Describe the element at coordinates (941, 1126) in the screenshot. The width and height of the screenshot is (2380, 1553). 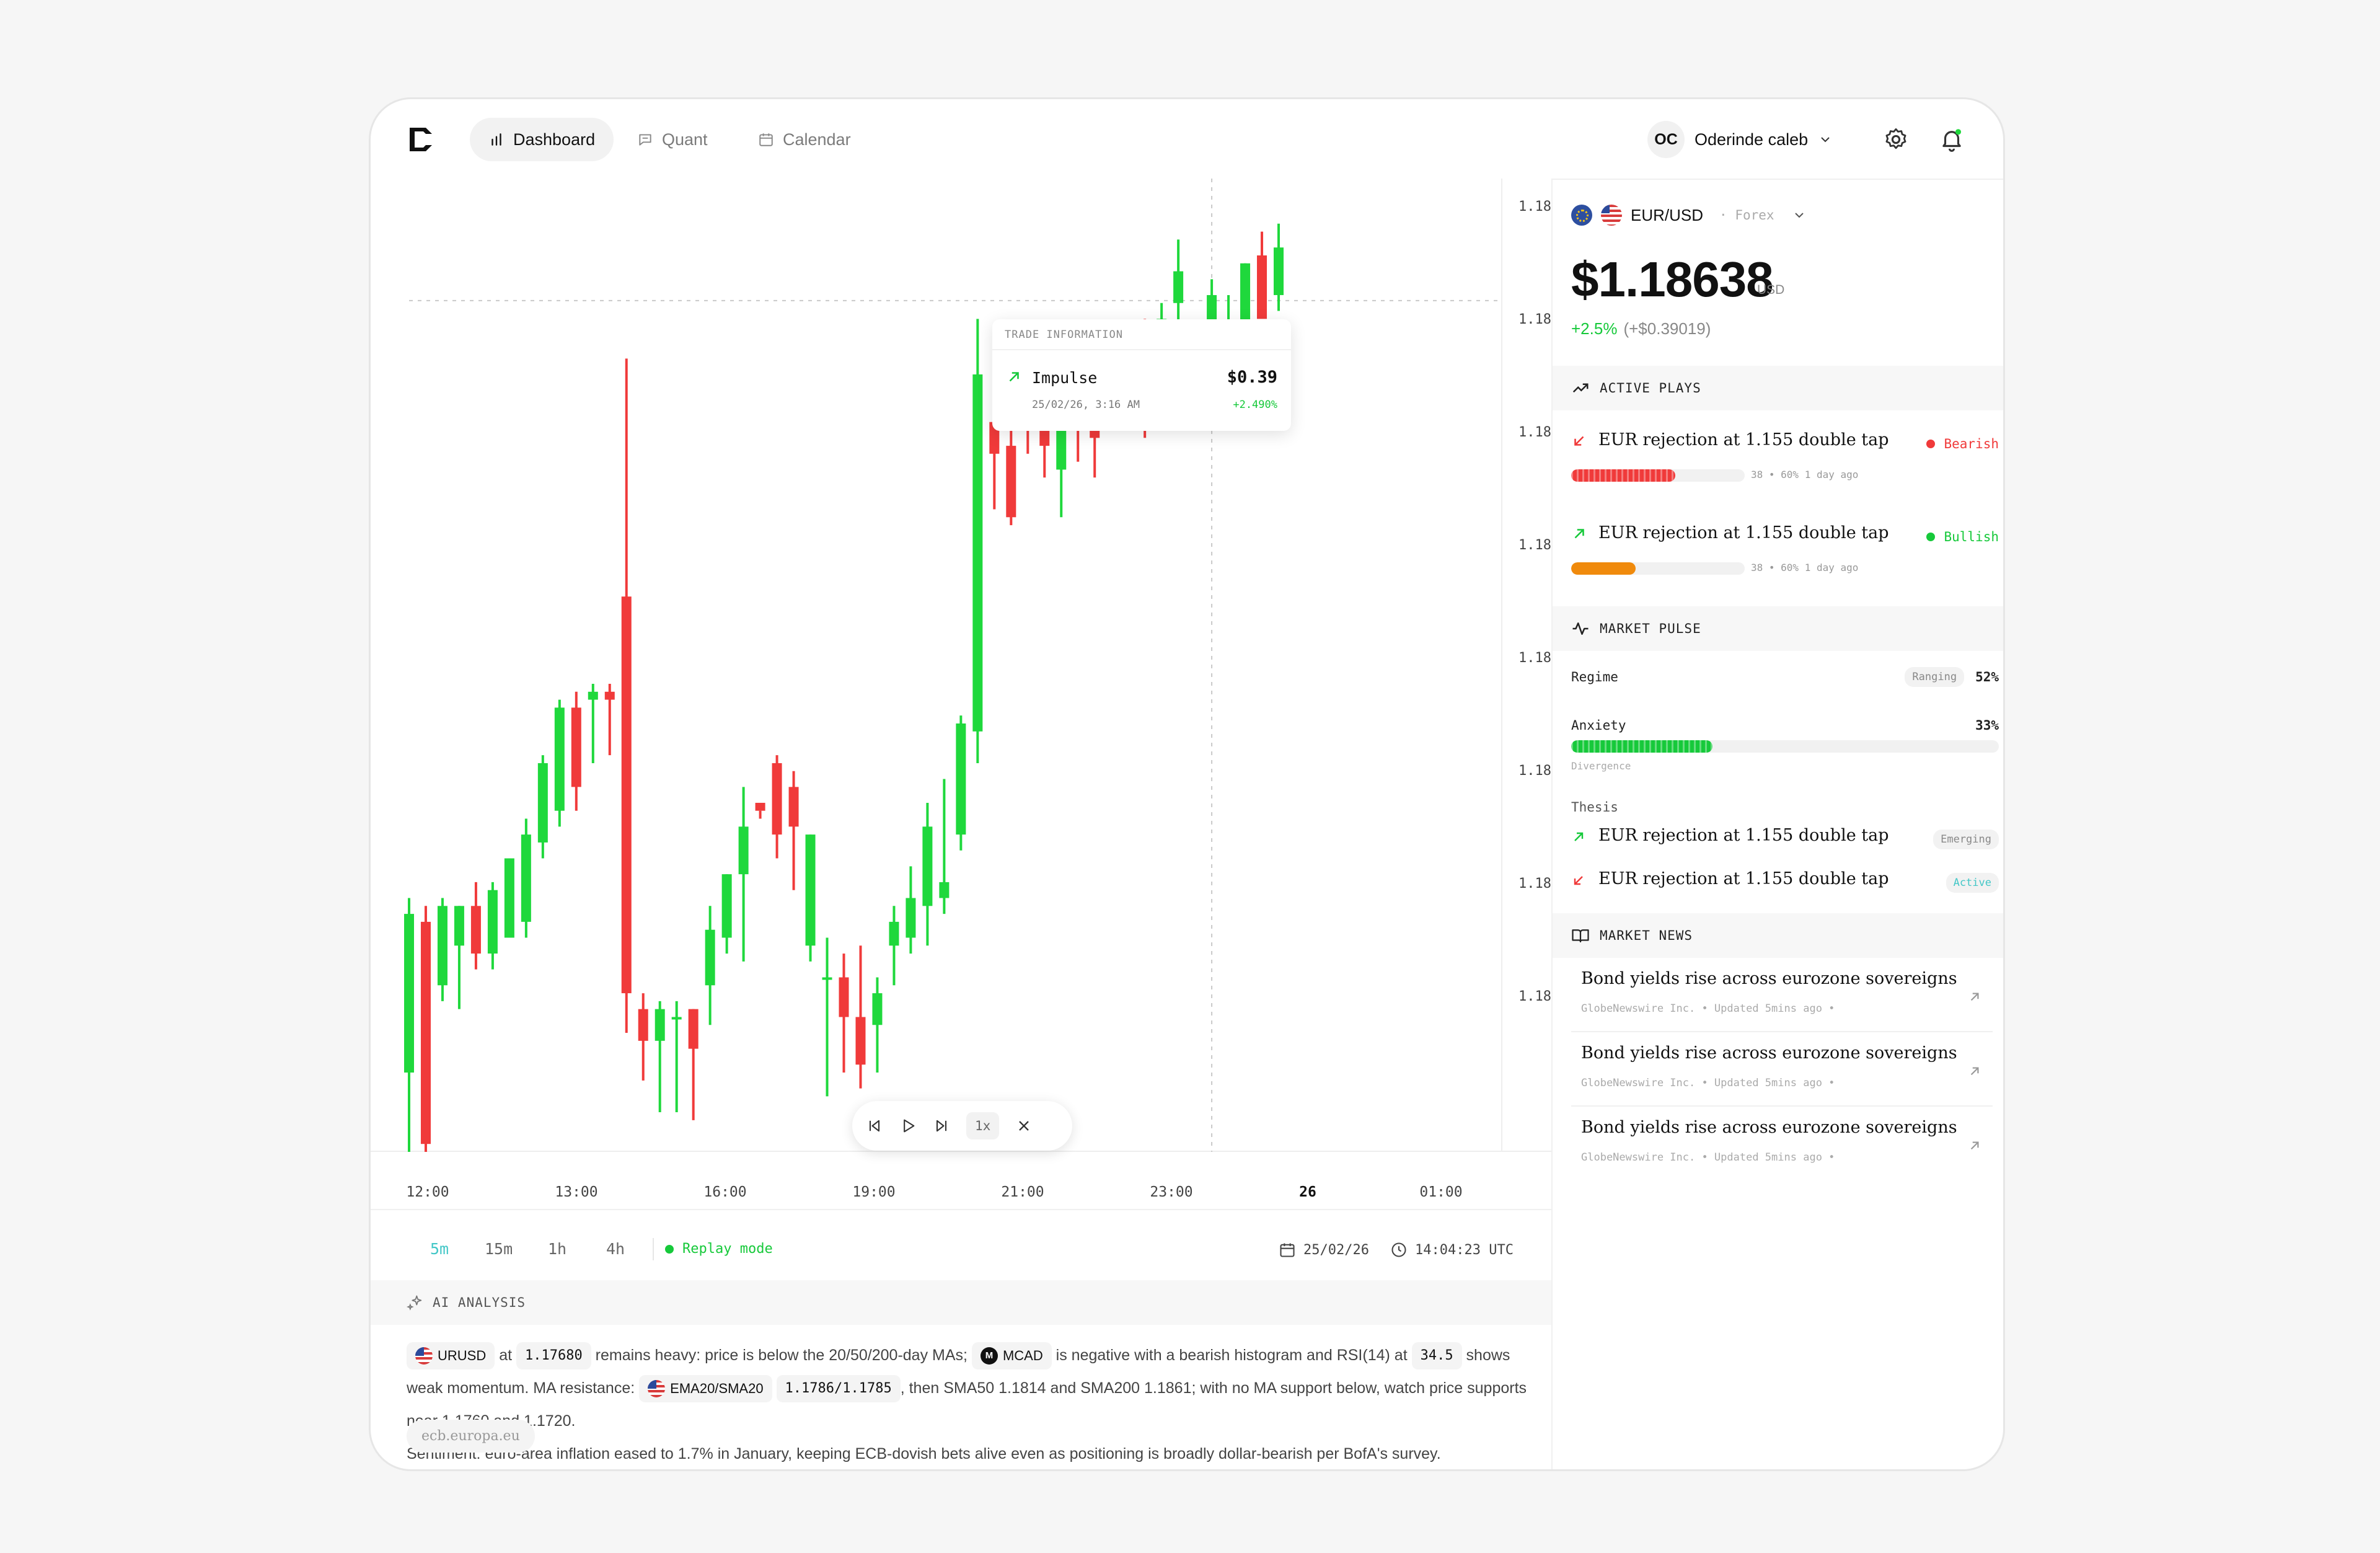
I see `skip-forward-icon` at that location.